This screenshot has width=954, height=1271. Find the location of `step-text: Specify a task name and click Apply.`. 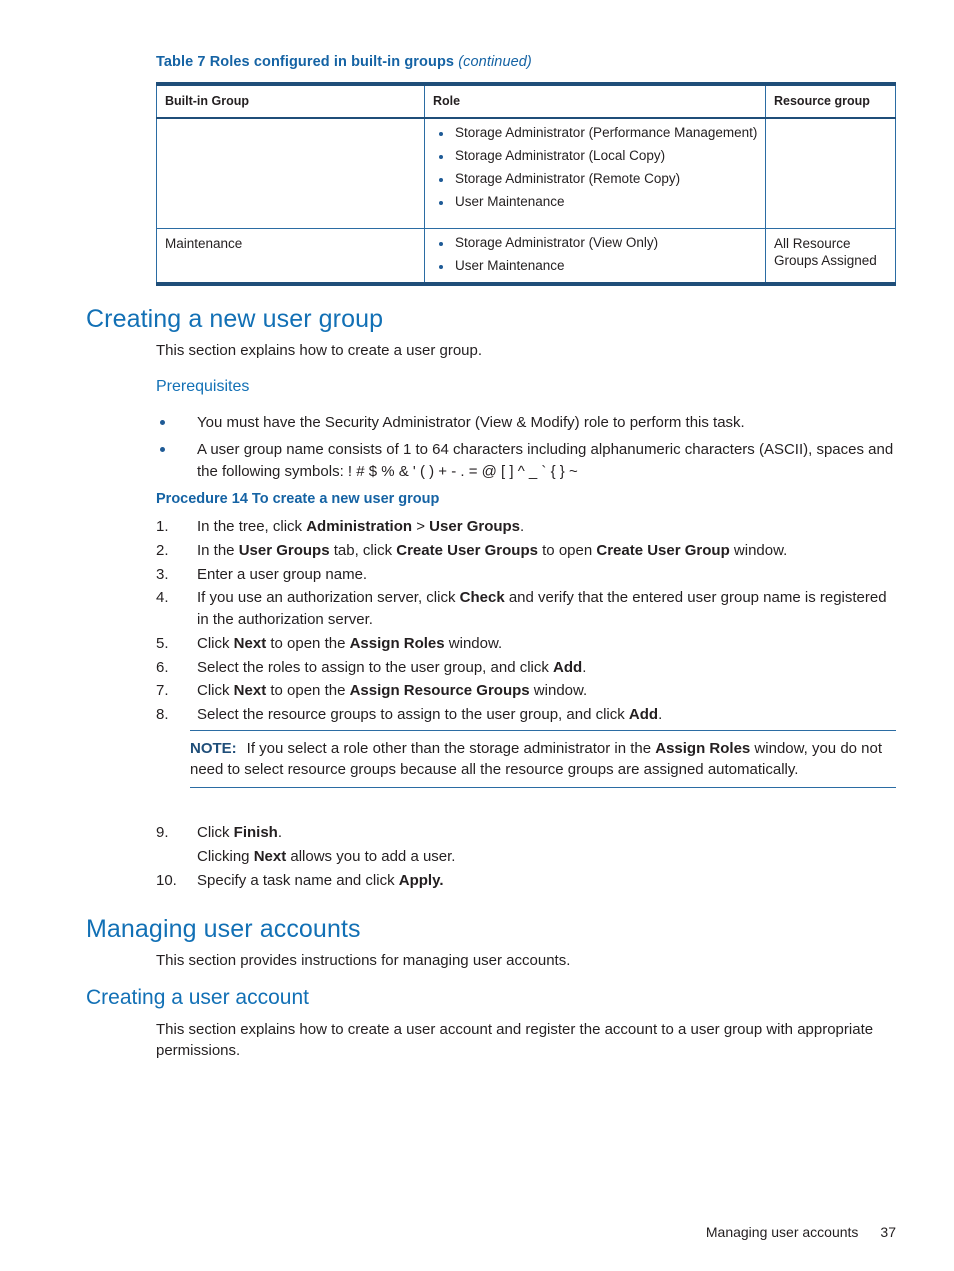

step-text: Specify a task name and click Apply. is located at coordinates (320, 880).